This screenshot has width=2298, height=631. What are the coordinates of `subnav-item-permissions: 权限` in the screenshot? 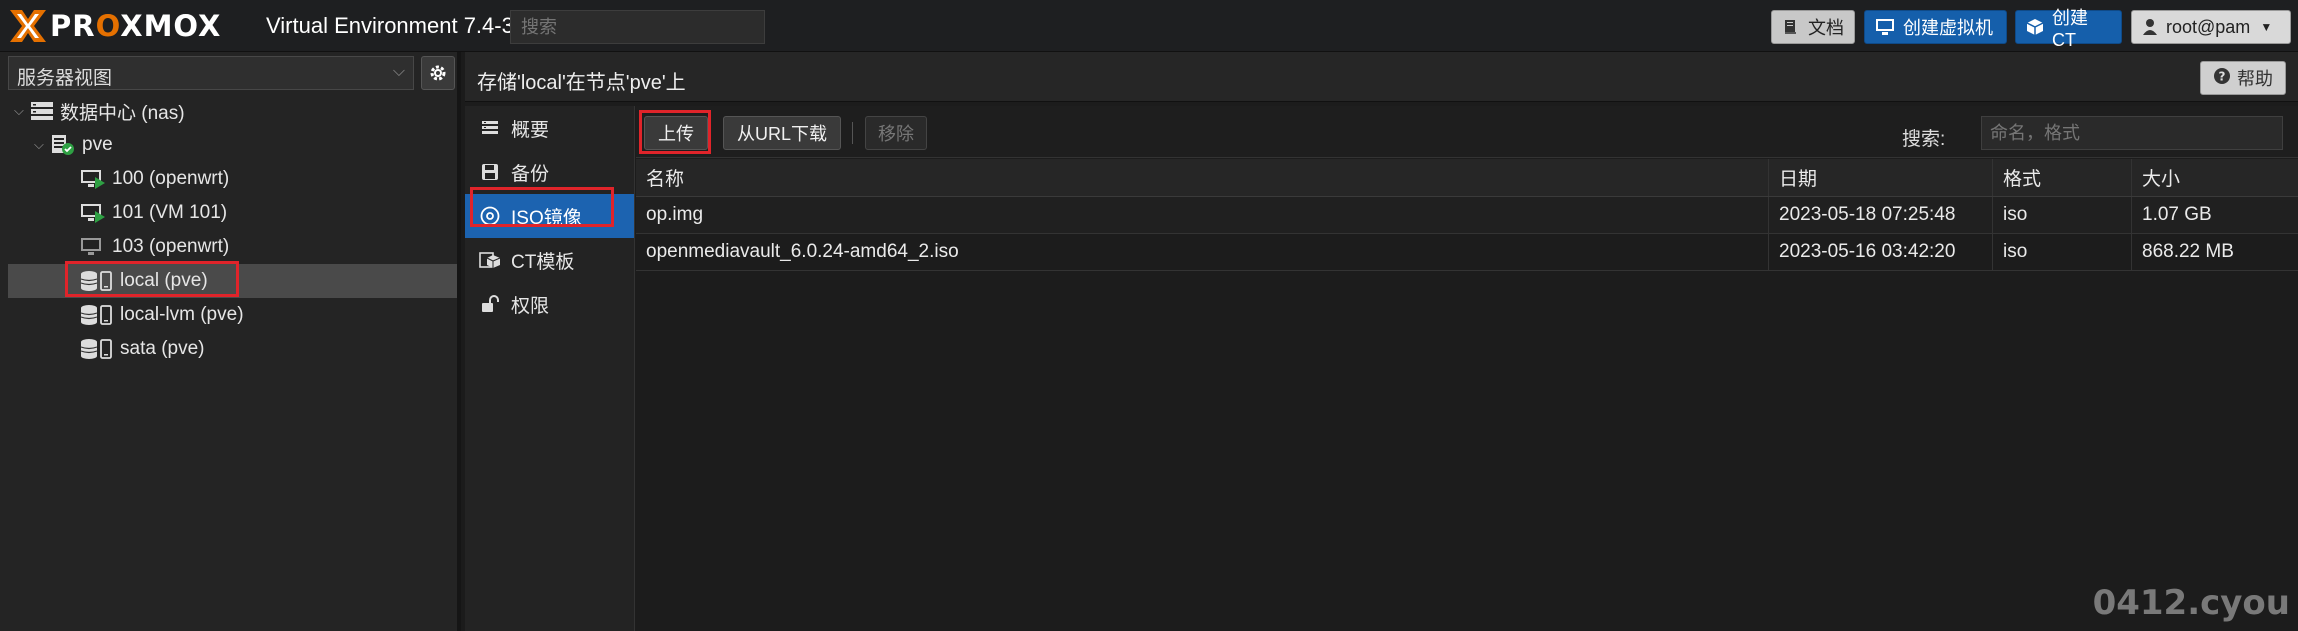 It's located at (549, 304).